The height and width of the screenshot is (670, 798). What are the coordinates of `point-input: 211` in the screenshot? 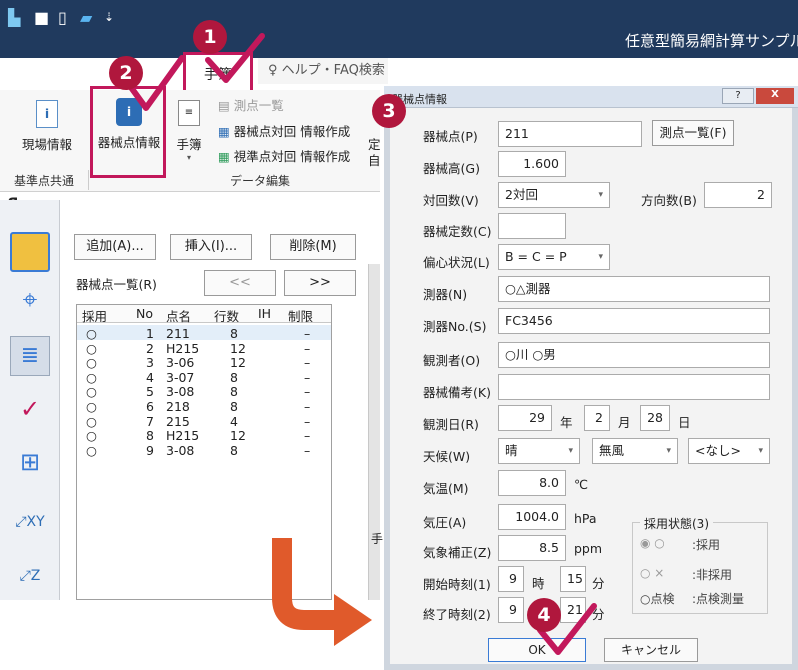 It's located at (570, 134).